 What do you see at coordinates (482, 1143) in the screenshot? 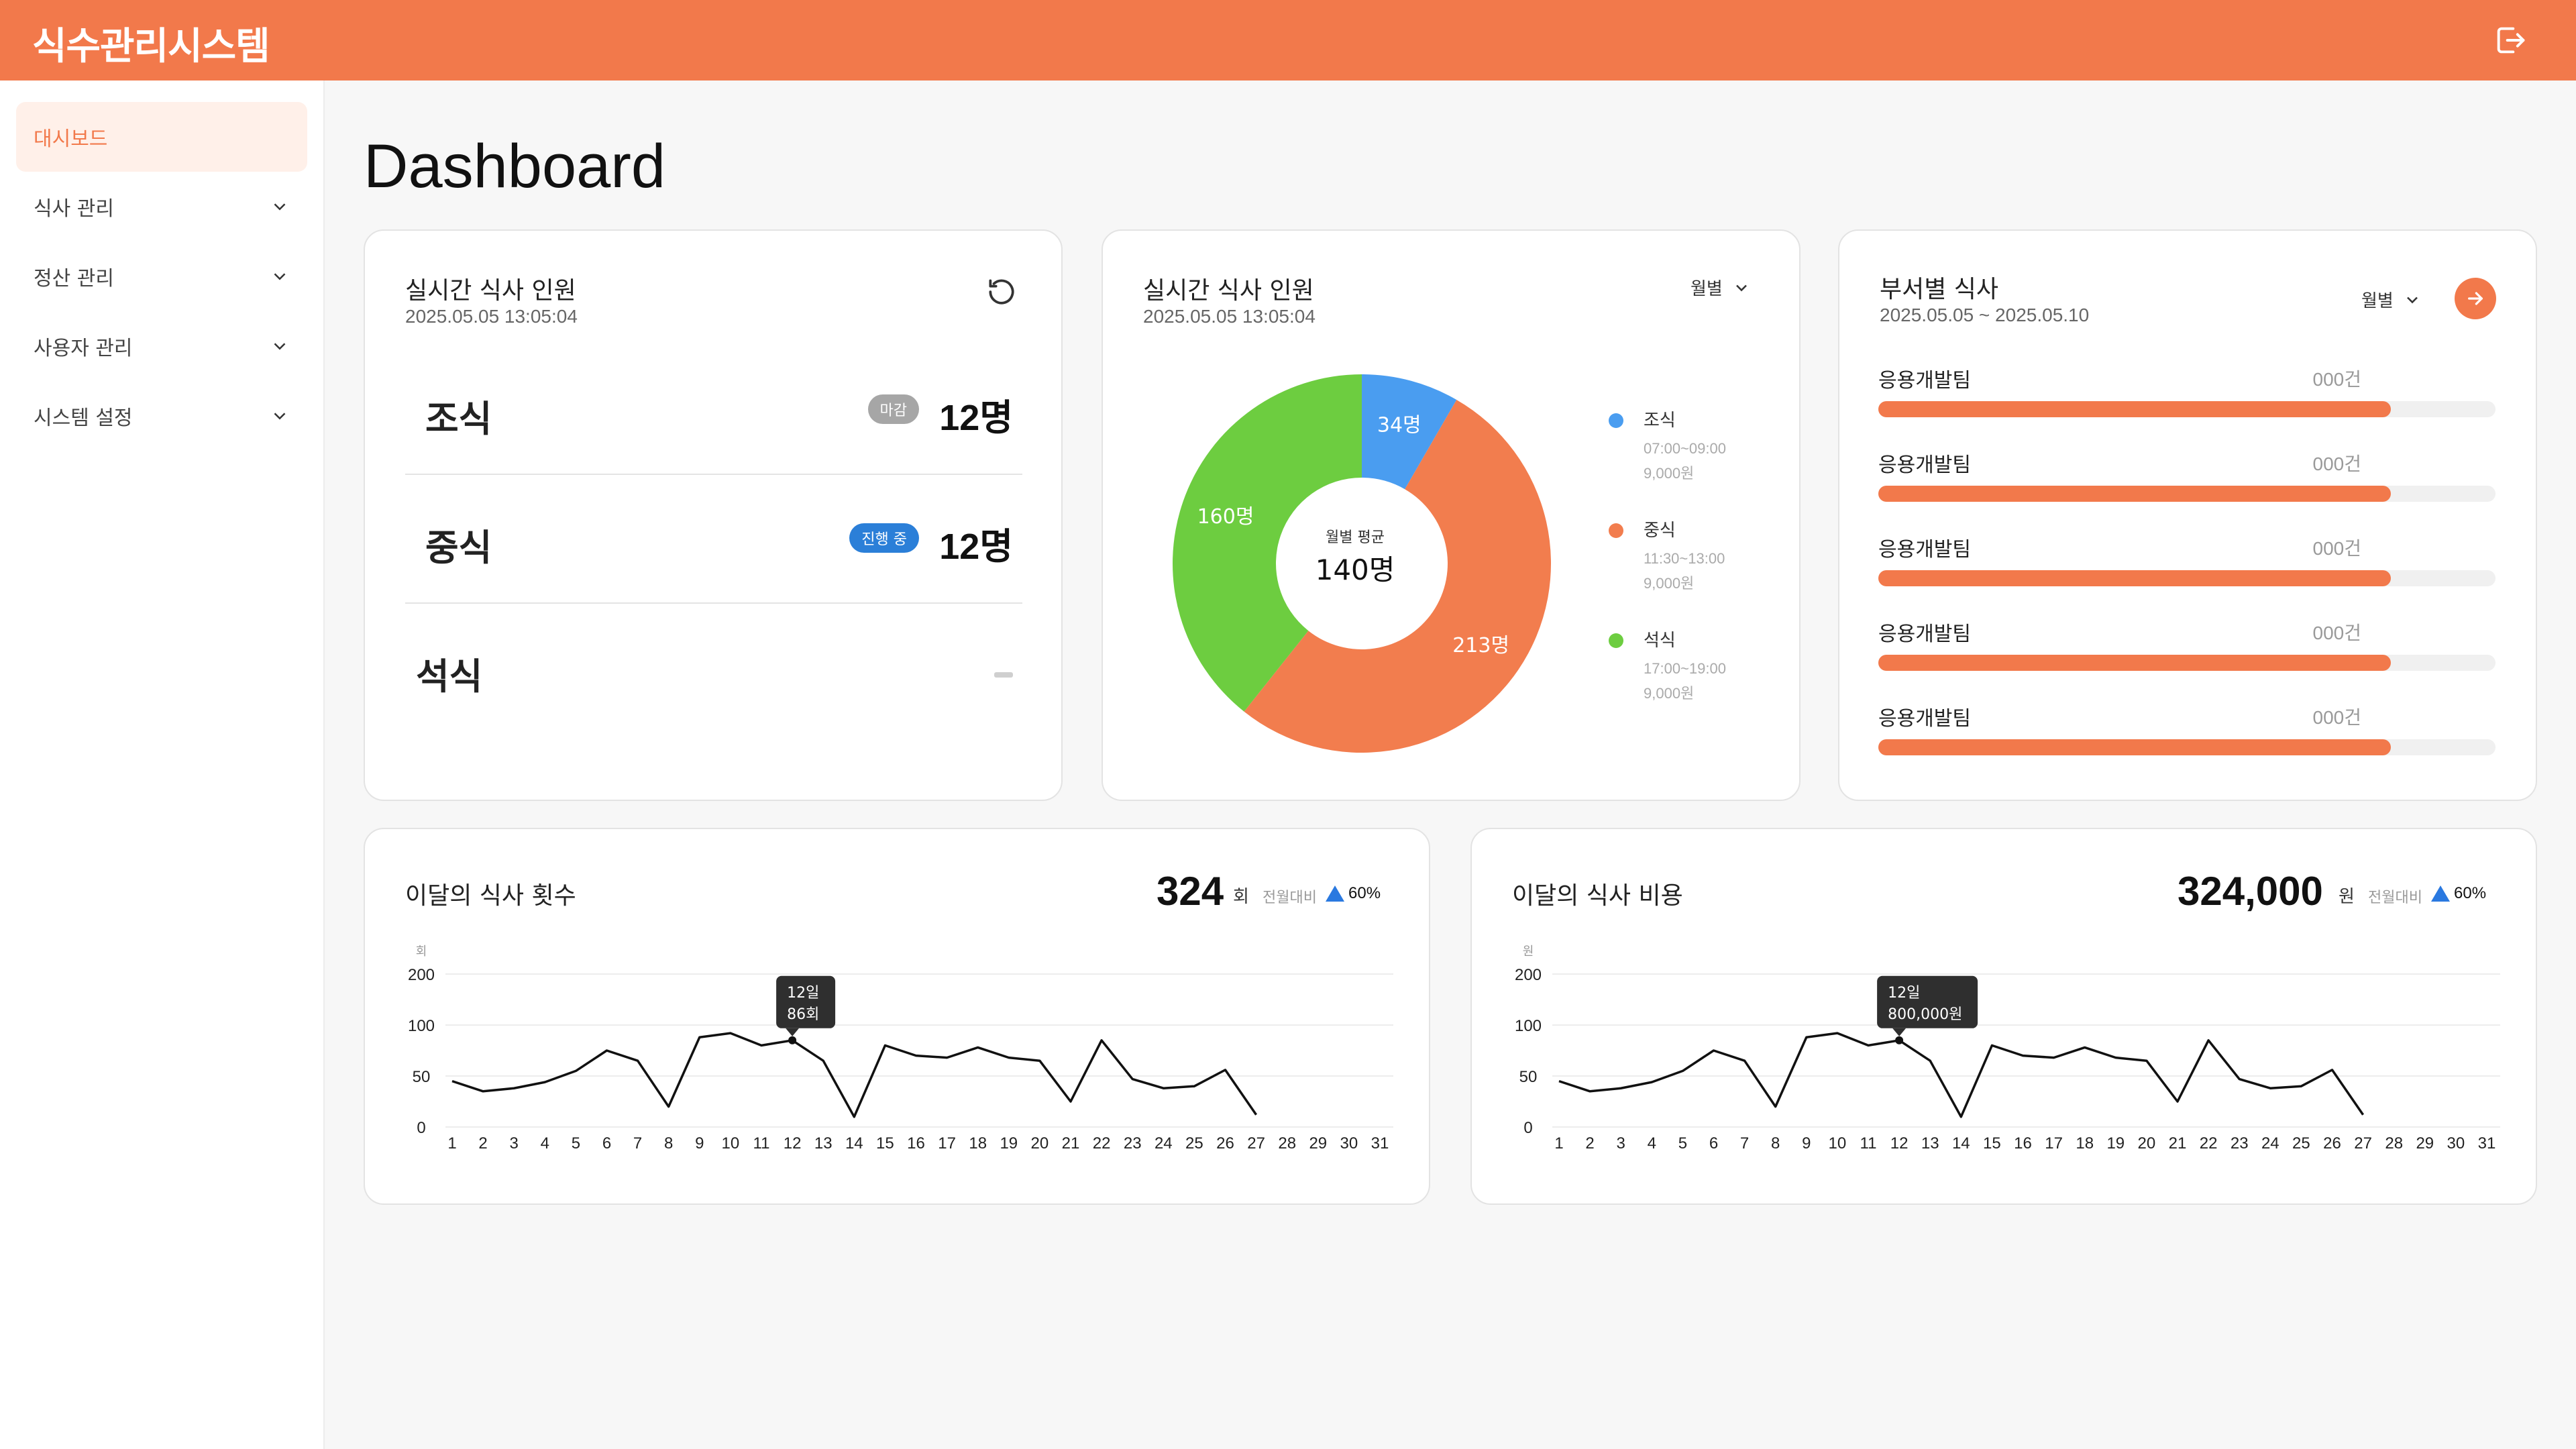
I see `x-tick-label: 2` at bounding box center [482, 1143].